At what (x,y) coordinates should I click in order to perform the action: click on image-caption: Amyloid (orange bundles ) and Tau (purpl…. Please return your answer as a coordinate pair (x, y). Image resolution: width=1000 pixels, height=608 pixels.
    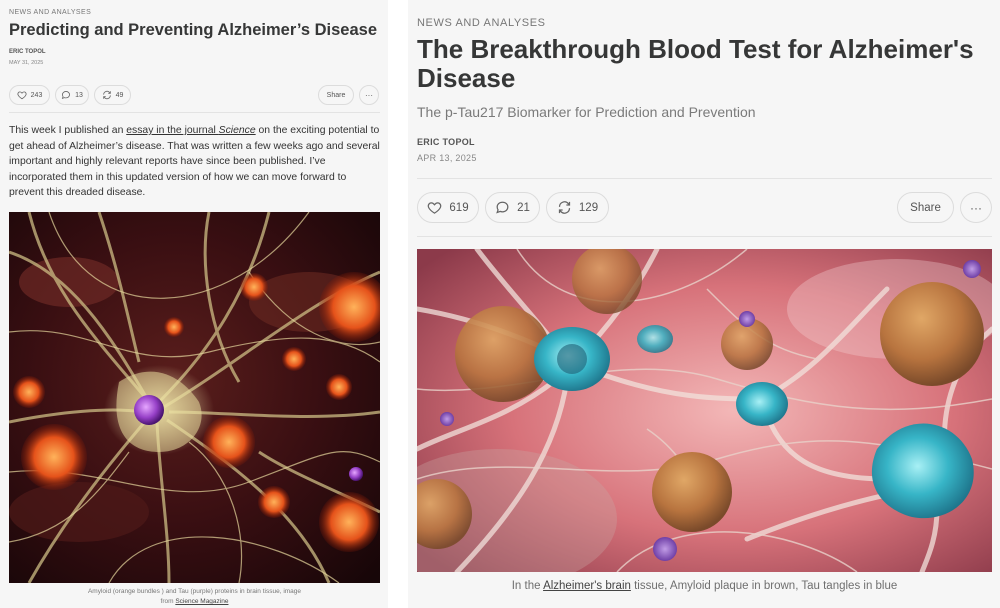
    Looking at the image, I should click on (194, 596).